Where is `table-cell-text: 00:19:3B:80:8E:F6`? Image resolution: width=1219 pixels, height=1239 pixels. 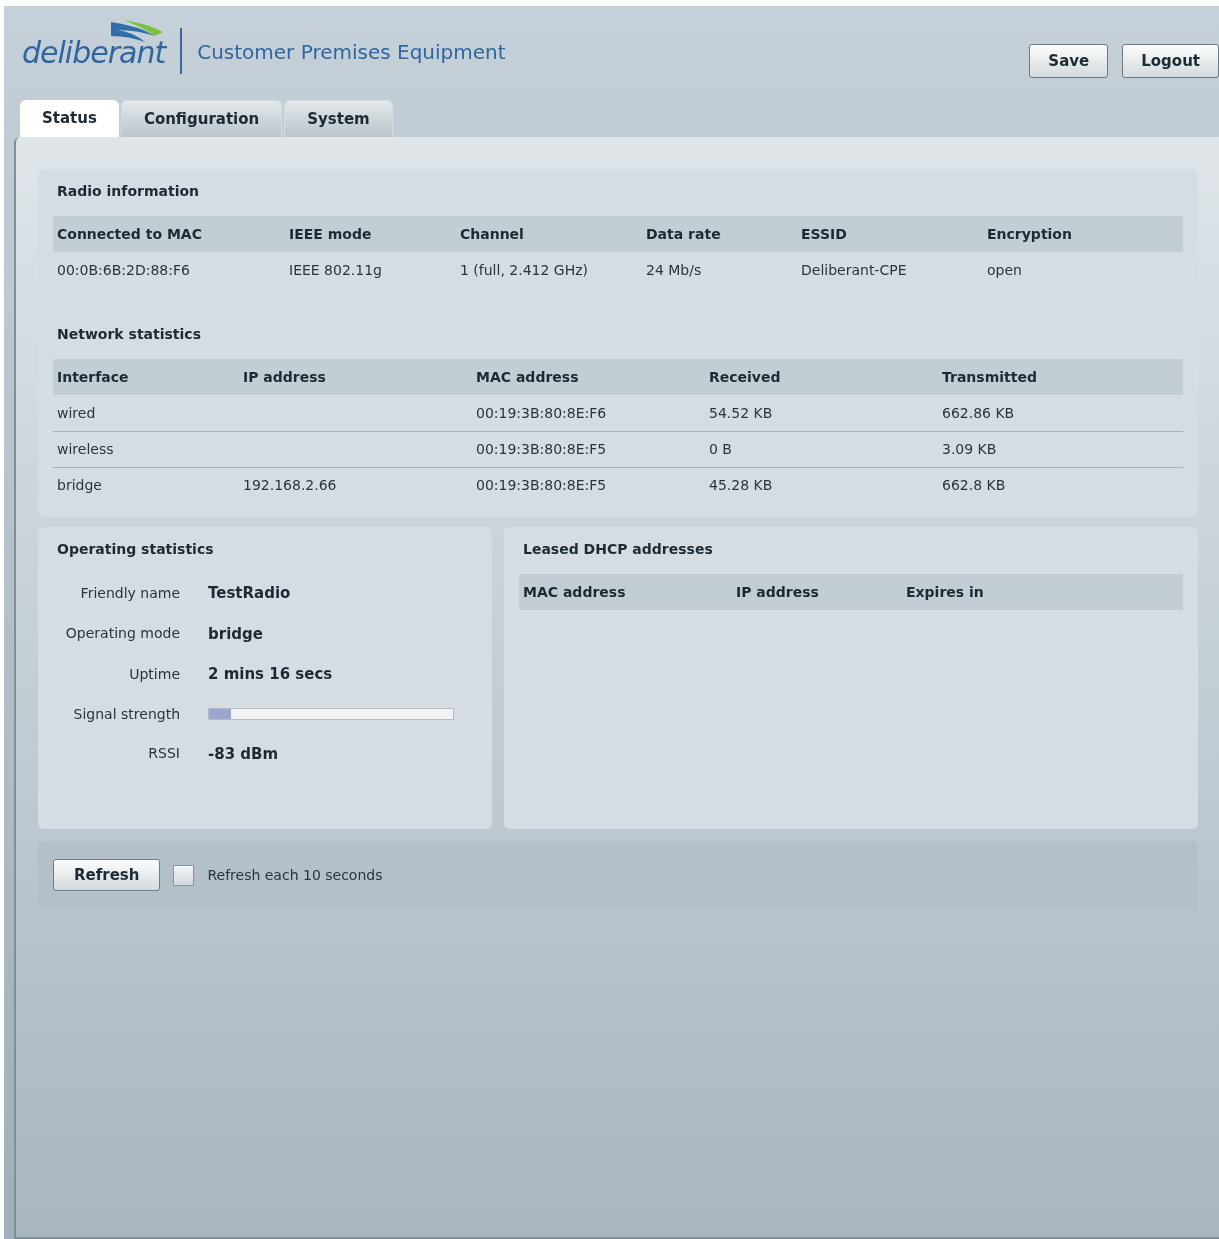
table-cell-text: 00:19:3B:80:8E:F6 is located at coordinates (541, 413).